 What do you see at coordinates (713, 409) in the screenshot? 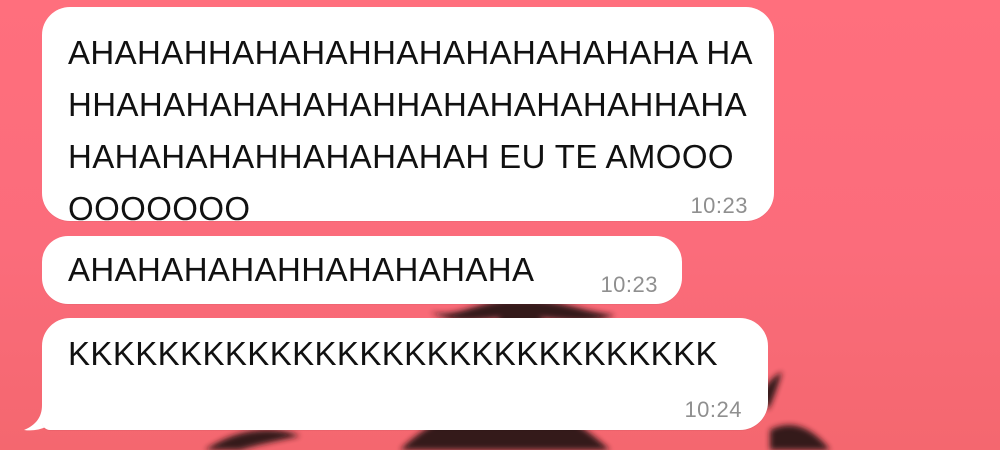
I see `message-timestamp: 10:24` at bounding box center [713, 409].